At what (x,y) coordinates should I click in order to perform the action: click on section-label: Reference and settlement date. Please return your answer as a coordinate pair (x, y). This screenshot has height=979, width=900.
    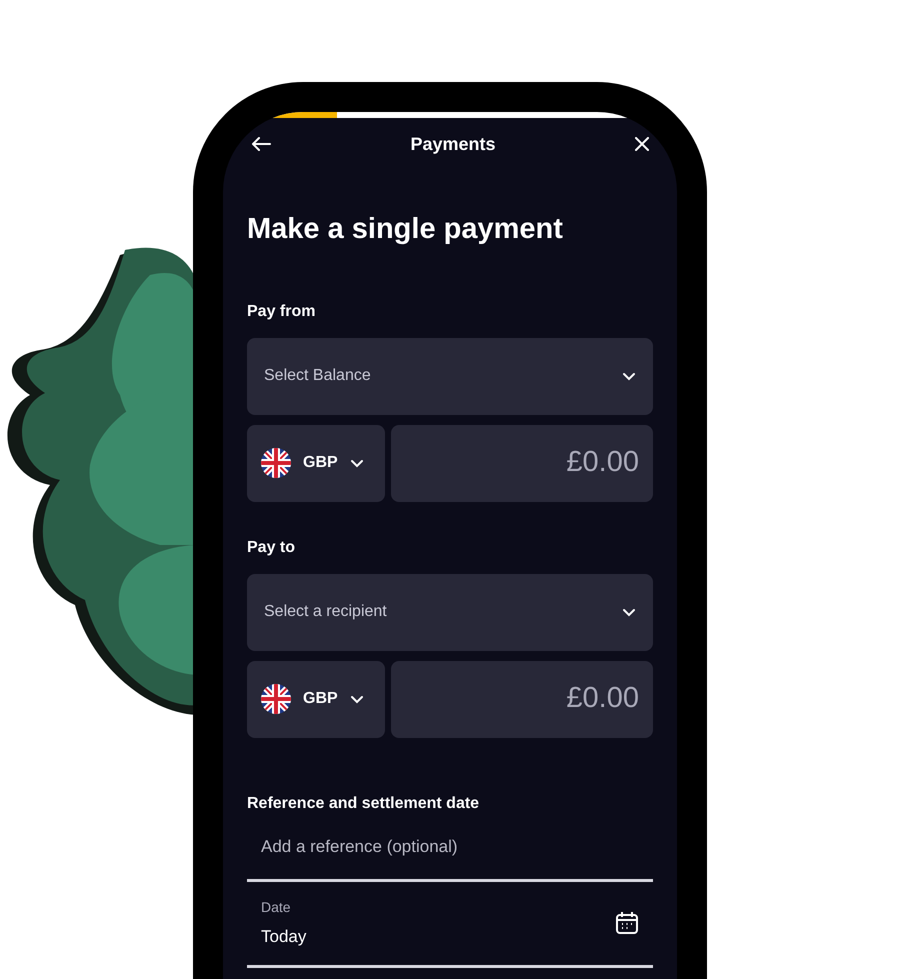
    Looking at the image, I should click on (363, 804).